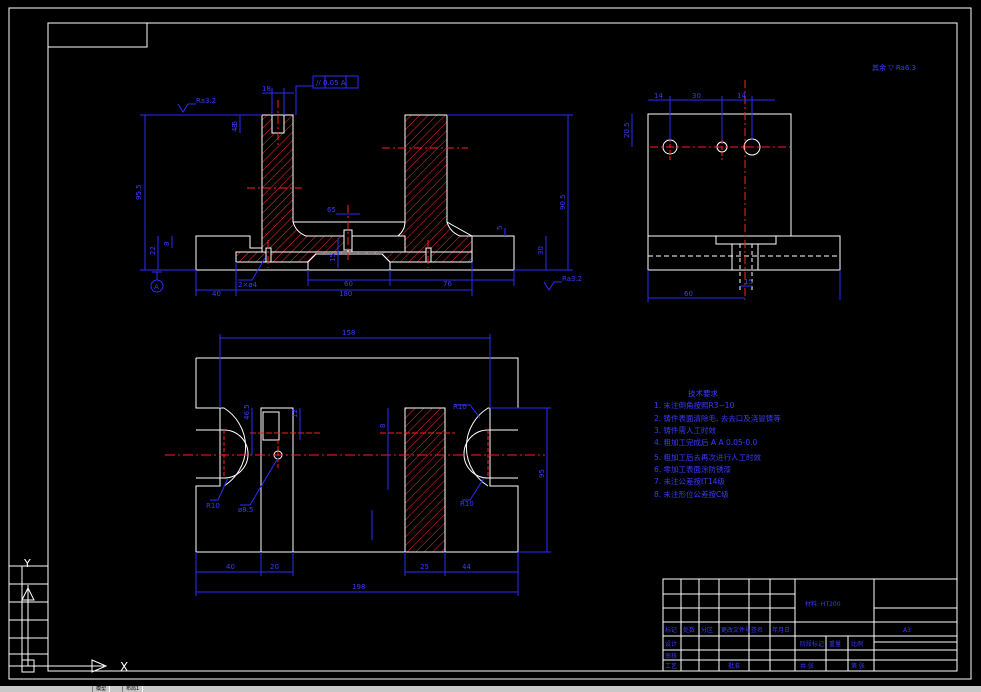 This screenshot has width=981, height=692. I want to click on plan-leader-r10a, so click(219, 489).